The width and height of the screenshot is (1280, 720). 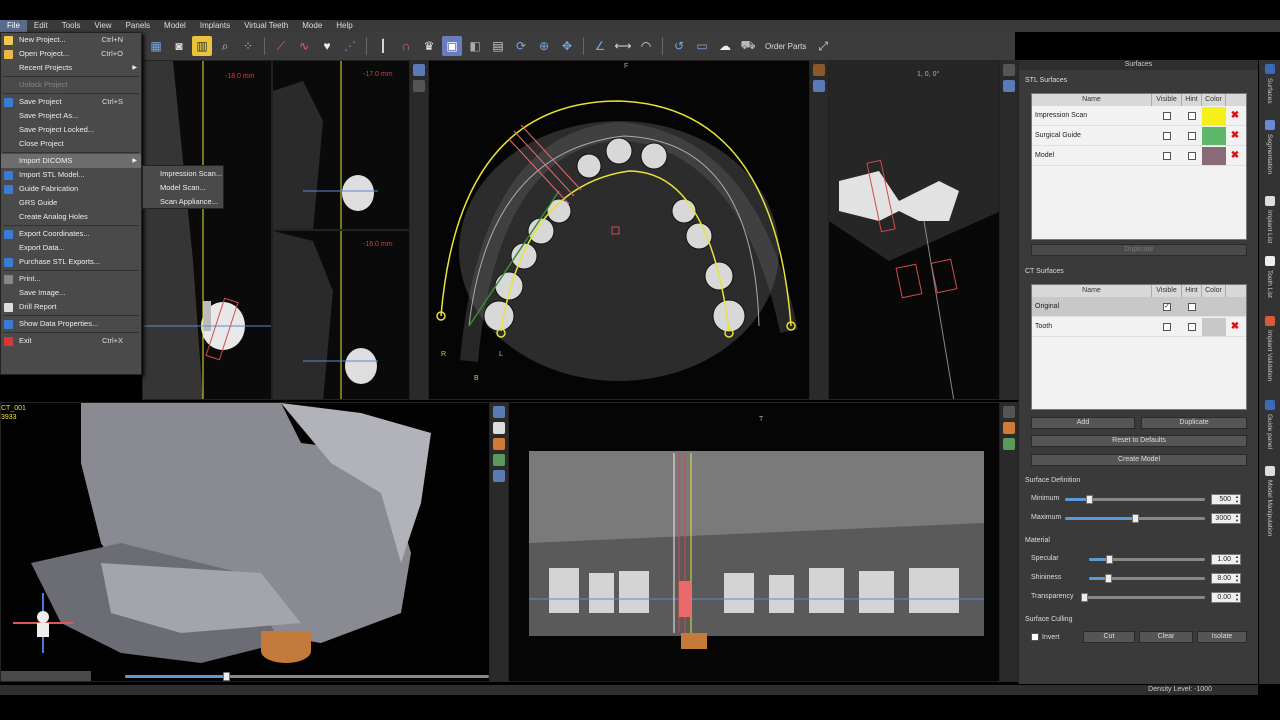 I want to click on table-row: Surgical Guide ✖, so click(x=1139, y=136).